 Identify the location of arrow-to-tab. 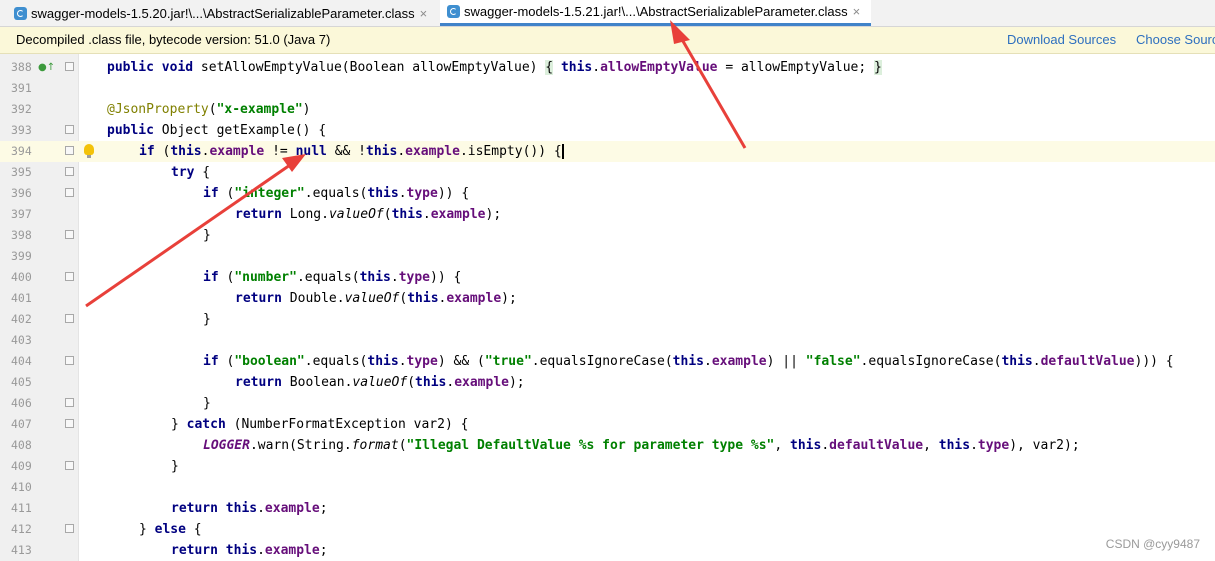
(708, 84).